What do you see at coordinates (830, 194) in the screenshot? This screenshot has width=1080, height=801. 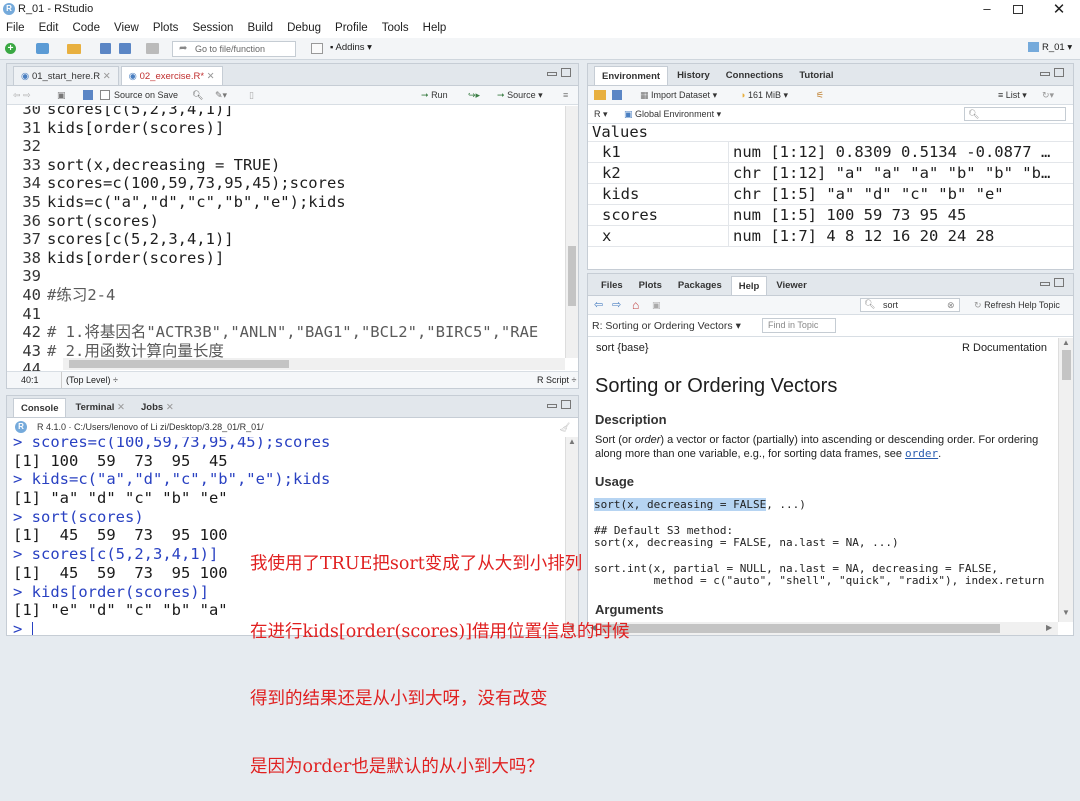 I see `env-row: kids chr [1:5] "a" "d" "c" "b" "e"` at bounding box center [830, 194].